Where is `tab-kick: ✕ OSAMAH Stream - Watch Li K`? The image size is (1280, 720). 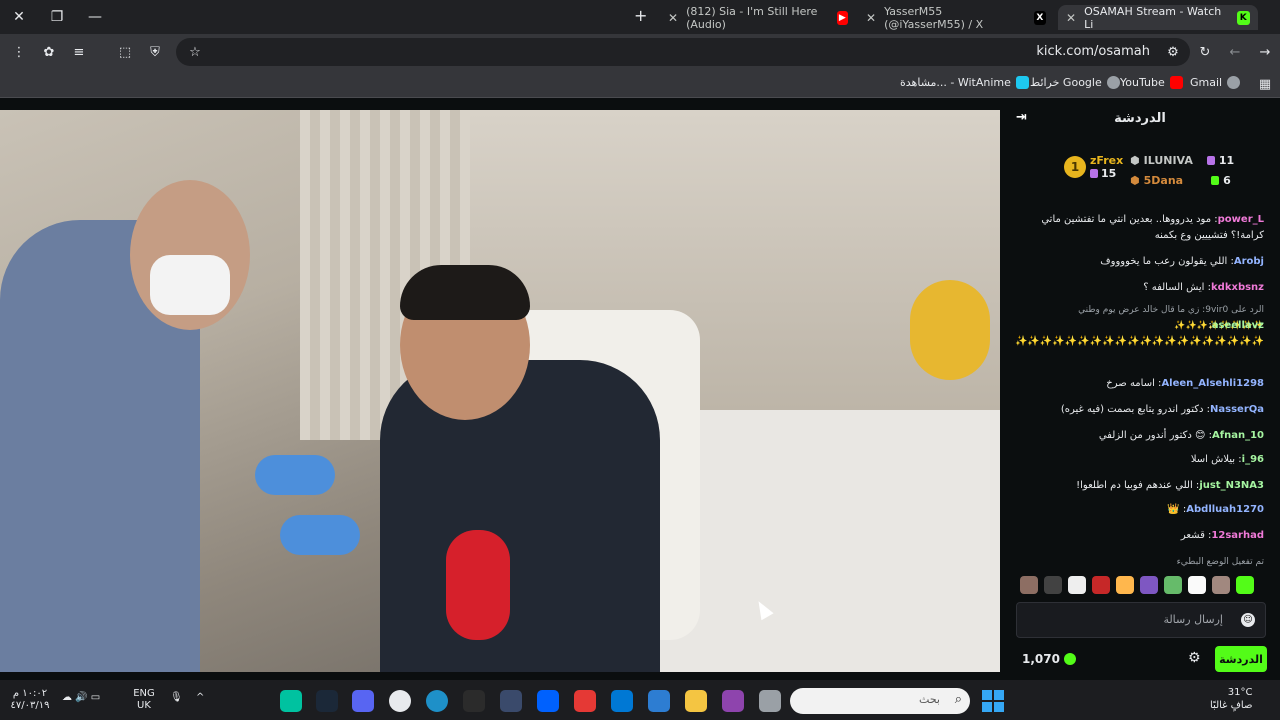
tab-kick: ✕ OSAMAH Stream - Watch Li K is located at coordinates (1158, 18).